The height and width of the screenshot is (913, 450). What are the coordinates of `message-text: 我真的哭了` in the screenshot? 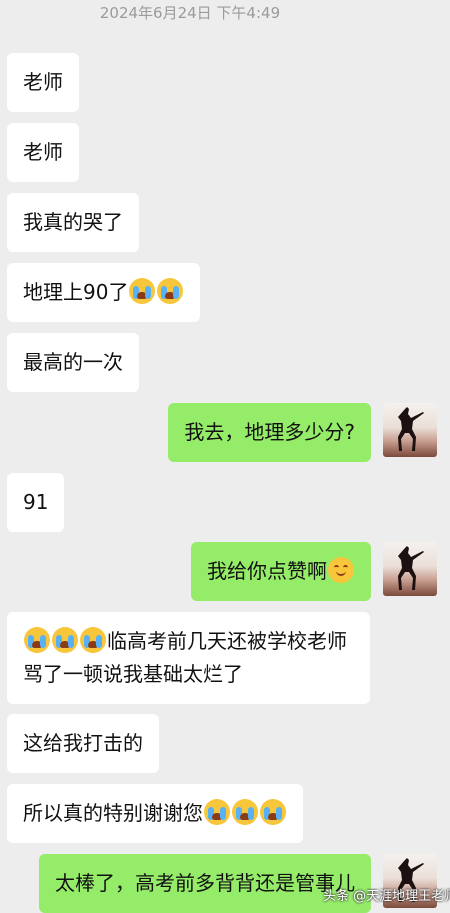 It's located at (73, 222).